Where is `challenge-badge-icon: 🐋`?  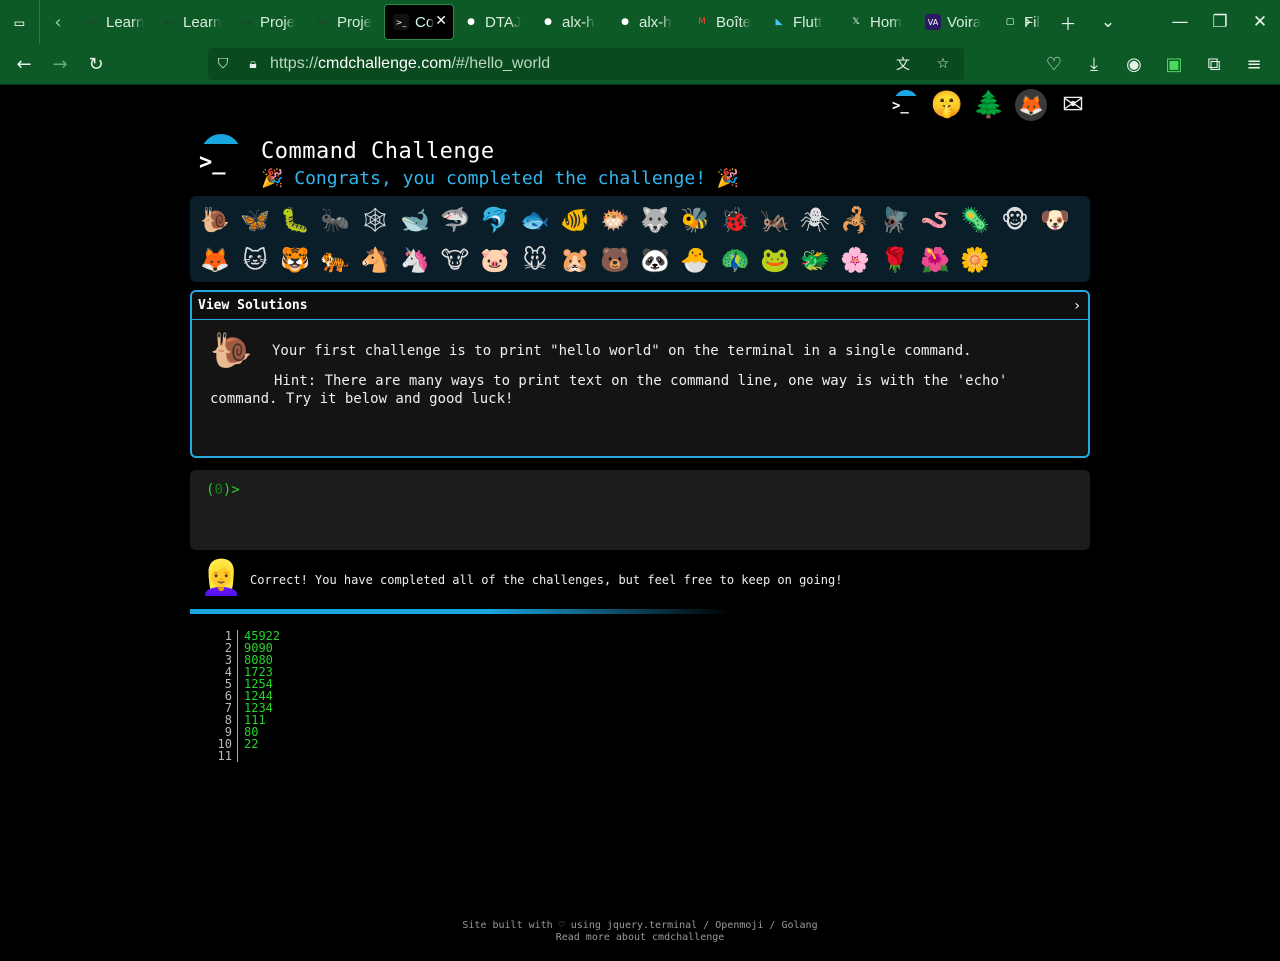
challenge-badge-icon: 🐋 is located at coordinates (415, 220).